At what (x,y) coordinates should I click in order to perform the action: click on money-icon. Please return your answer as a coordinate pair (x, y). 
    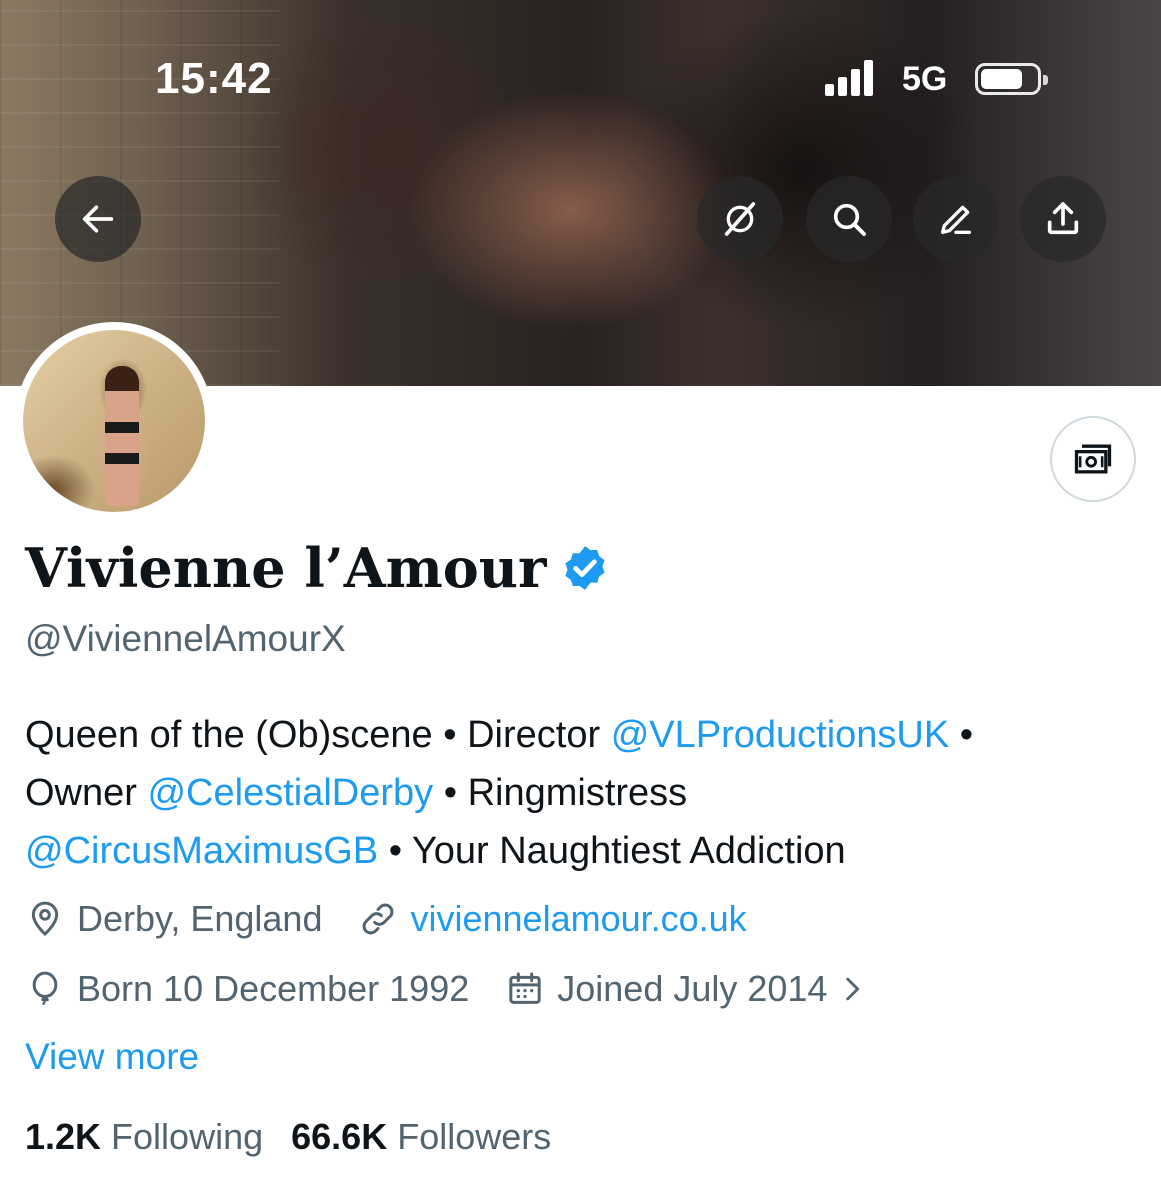
    Looking at the image, I should click on (1093, 459).